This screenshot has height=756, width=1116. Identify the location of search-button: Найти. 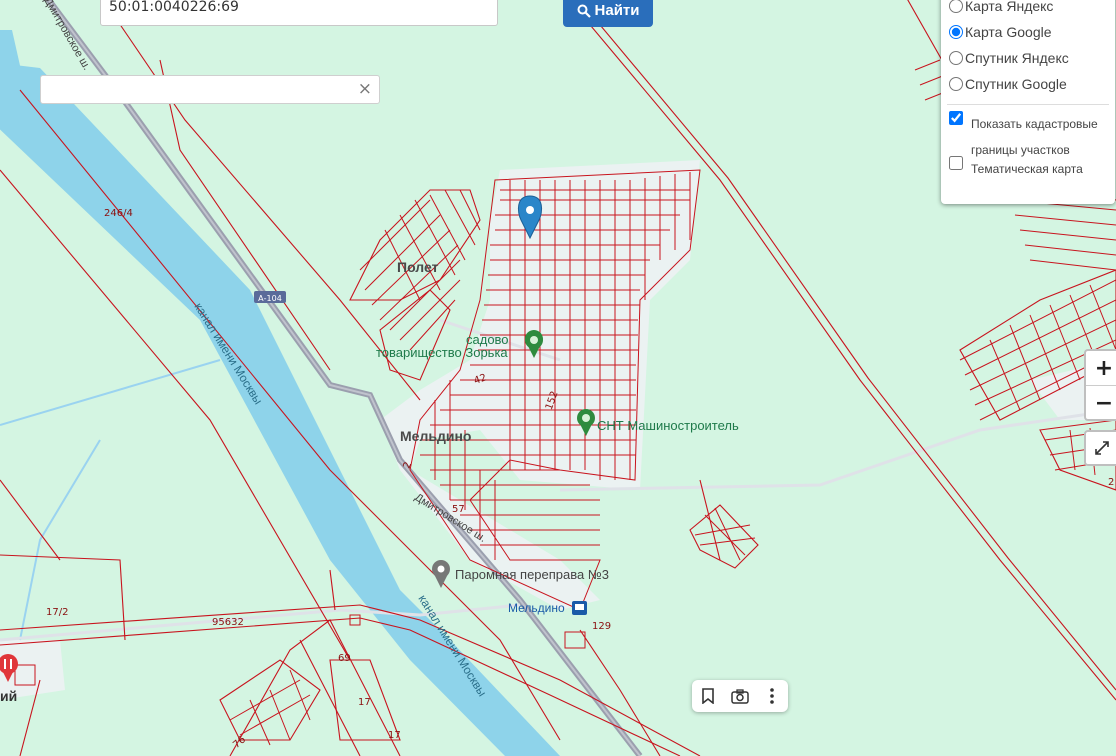
(608, 13).